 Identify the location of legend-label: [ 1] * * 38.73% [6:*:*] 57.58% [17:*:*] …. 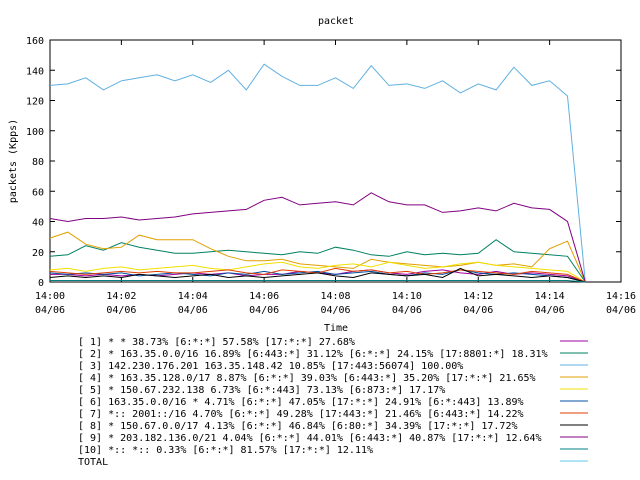
(216, 342).